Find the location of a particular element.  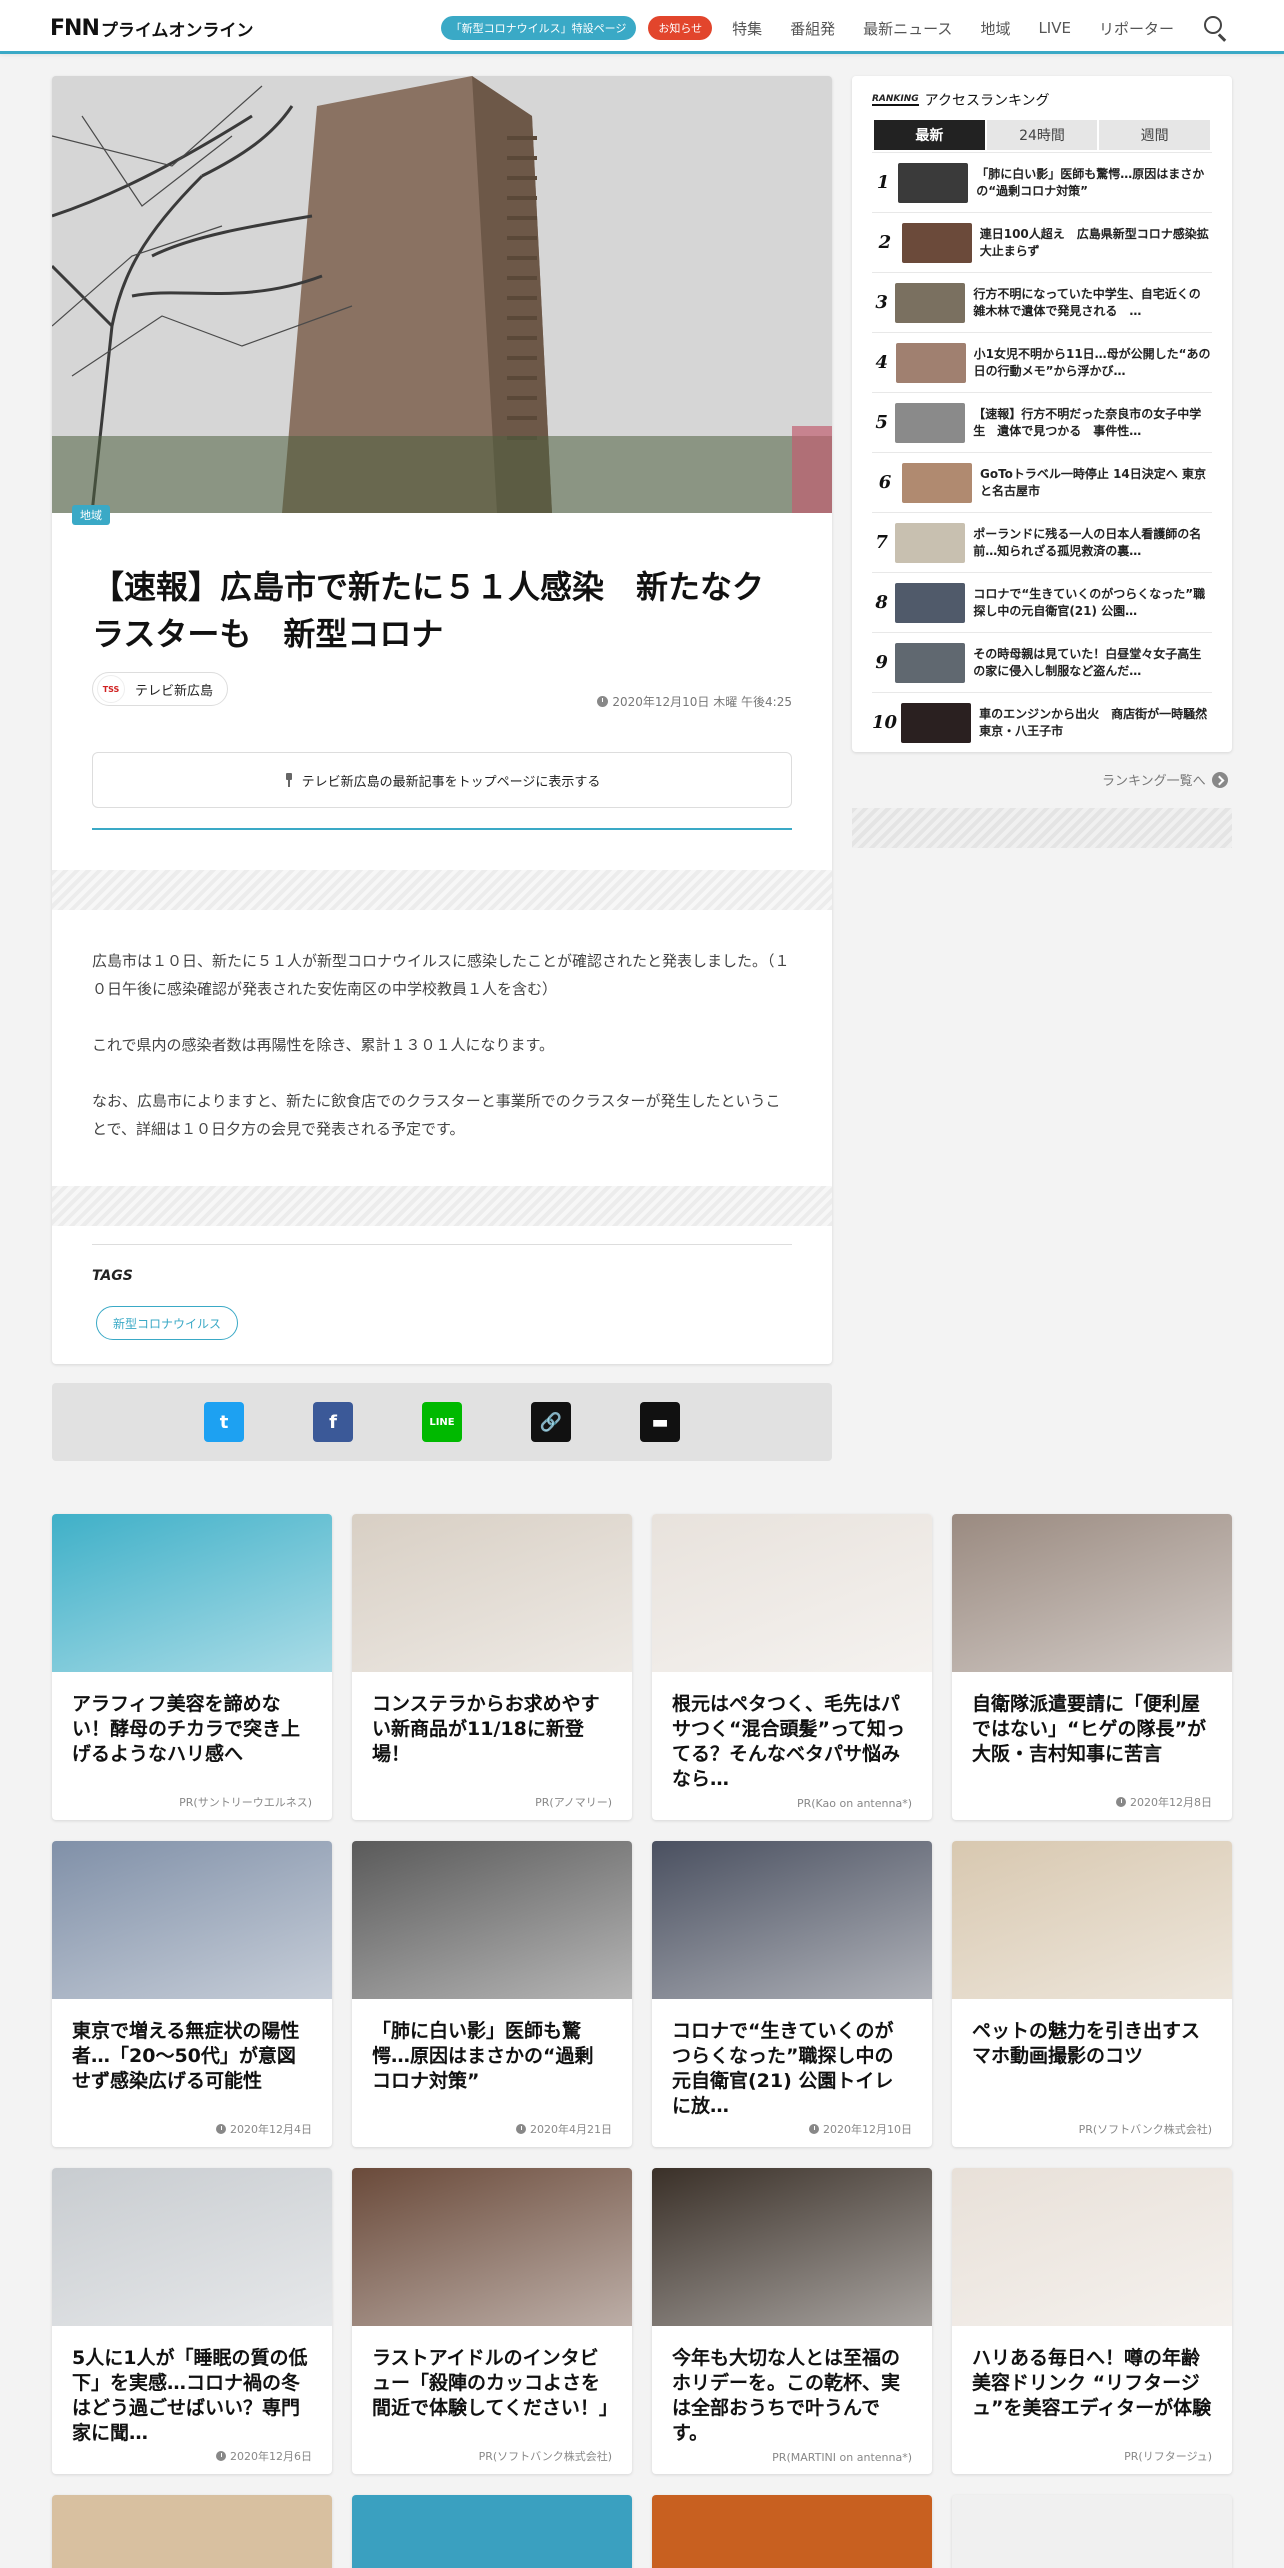

search-icon is located at coordinates (1215, 28).